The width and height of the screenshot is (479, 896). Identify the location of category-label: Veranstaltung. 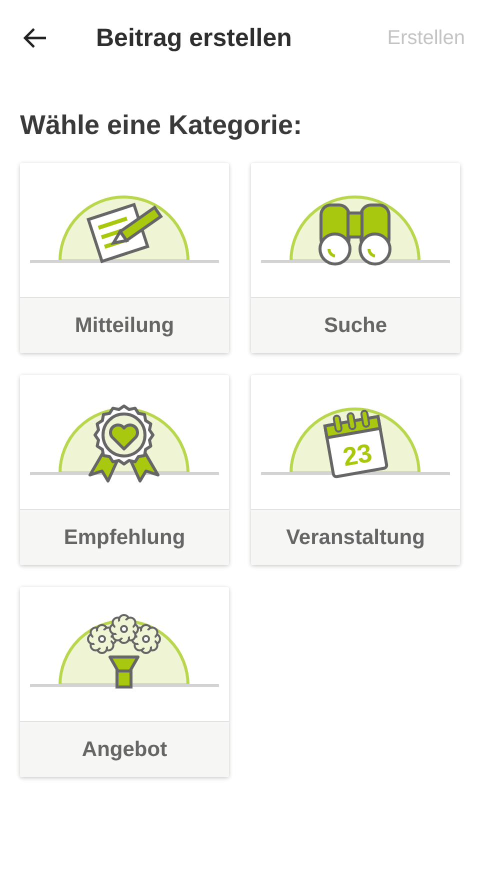
(355, 537).